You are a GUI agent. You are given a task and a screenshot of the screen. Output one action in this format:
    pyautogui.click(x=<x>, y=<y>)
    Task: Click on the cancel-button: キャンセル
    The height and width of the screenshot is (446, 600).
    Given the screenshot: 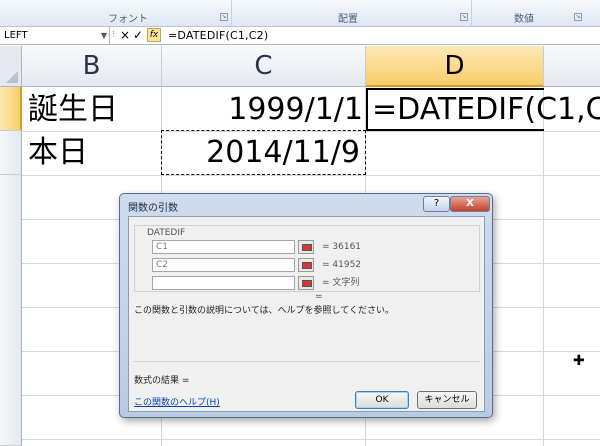 What is the action you would take?
    pyautogui.click(x=447, y=400)
    